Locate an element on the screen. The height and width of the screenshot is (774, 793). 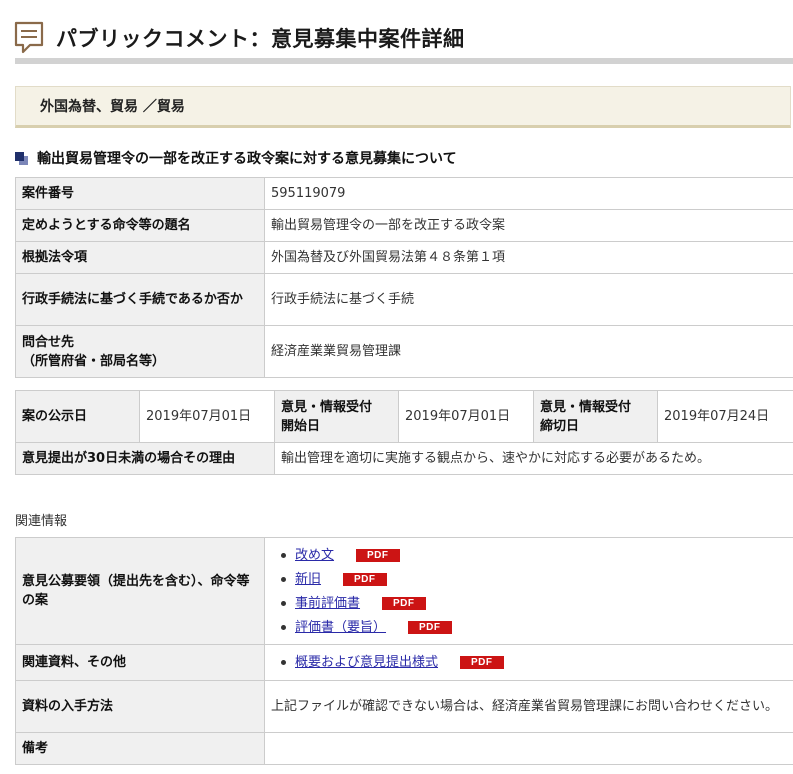
materials-label: 関連資料、その他 is located at coordinates (140, 662).